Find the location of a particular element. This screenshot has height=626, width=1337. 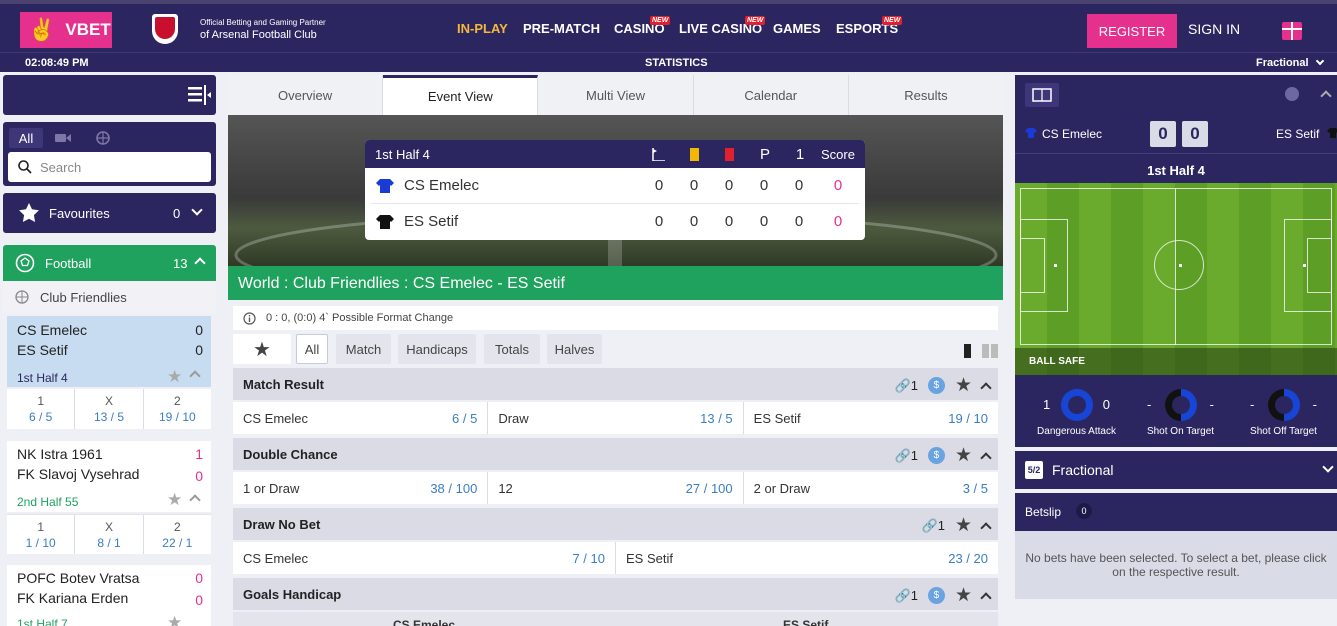

score-column: Score is located at coordinates (838, 154).